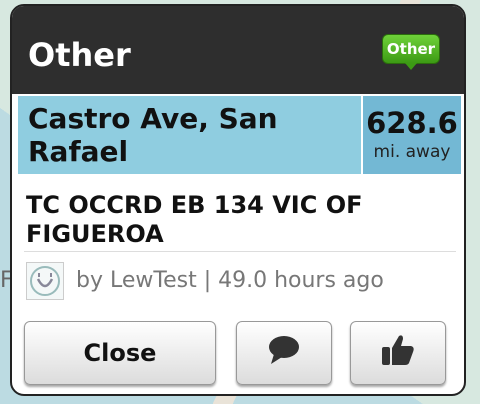  Describe the element at coordinates (412, 122) in the screenshot. I see `distance-value: 628.6` at that location.